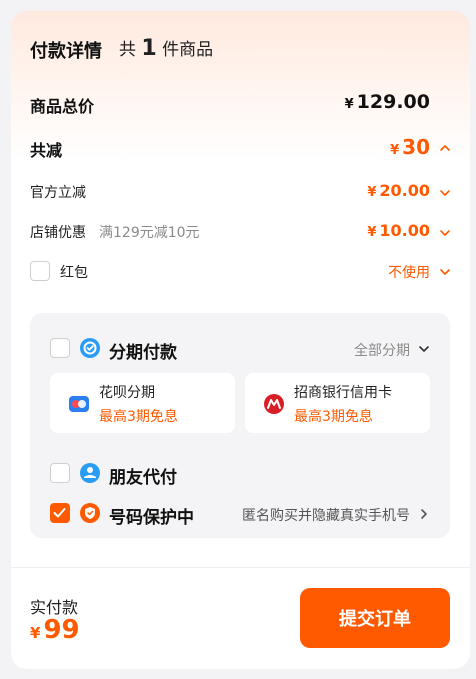 The height and width of the screenshot is (679, 476). I want to click on redpacket-checkbox, so click(40, 271).